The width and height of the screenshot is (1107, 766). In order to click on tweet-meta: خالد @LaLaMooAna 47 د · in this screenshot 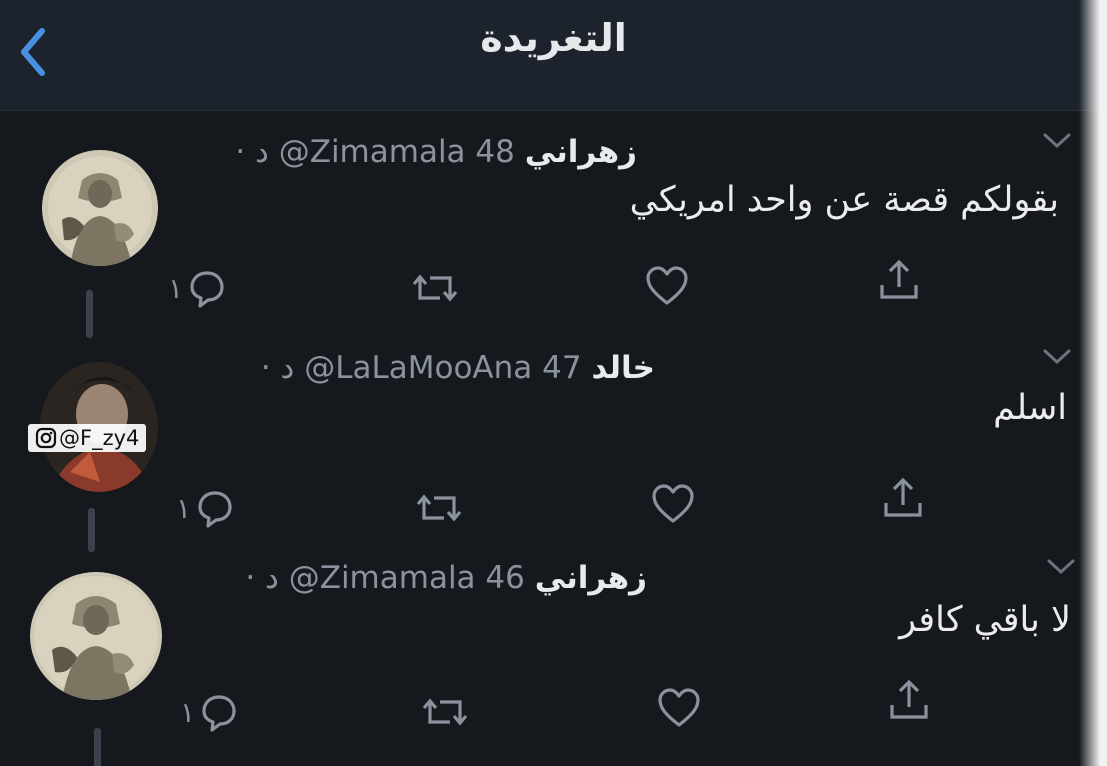, I will do `click(458, 368)`.